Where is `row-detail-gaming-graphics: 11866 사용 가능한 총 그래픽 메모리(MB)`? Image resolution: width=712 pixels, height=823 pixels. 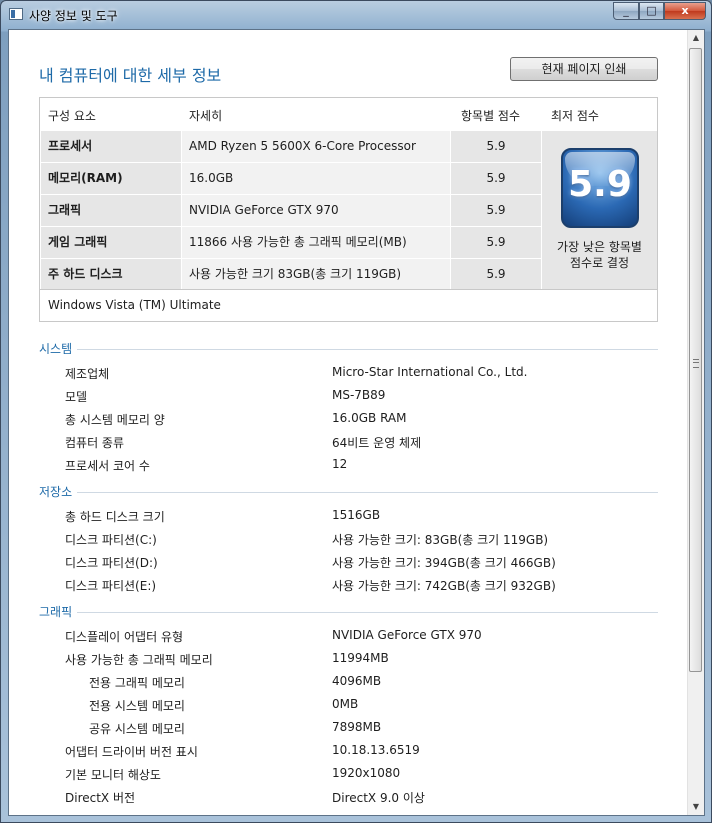
row-detail-gaming-graphics: 11866 사용 가능한 총 그래픽 메모리(MB) is located at coordinates (316, 242).